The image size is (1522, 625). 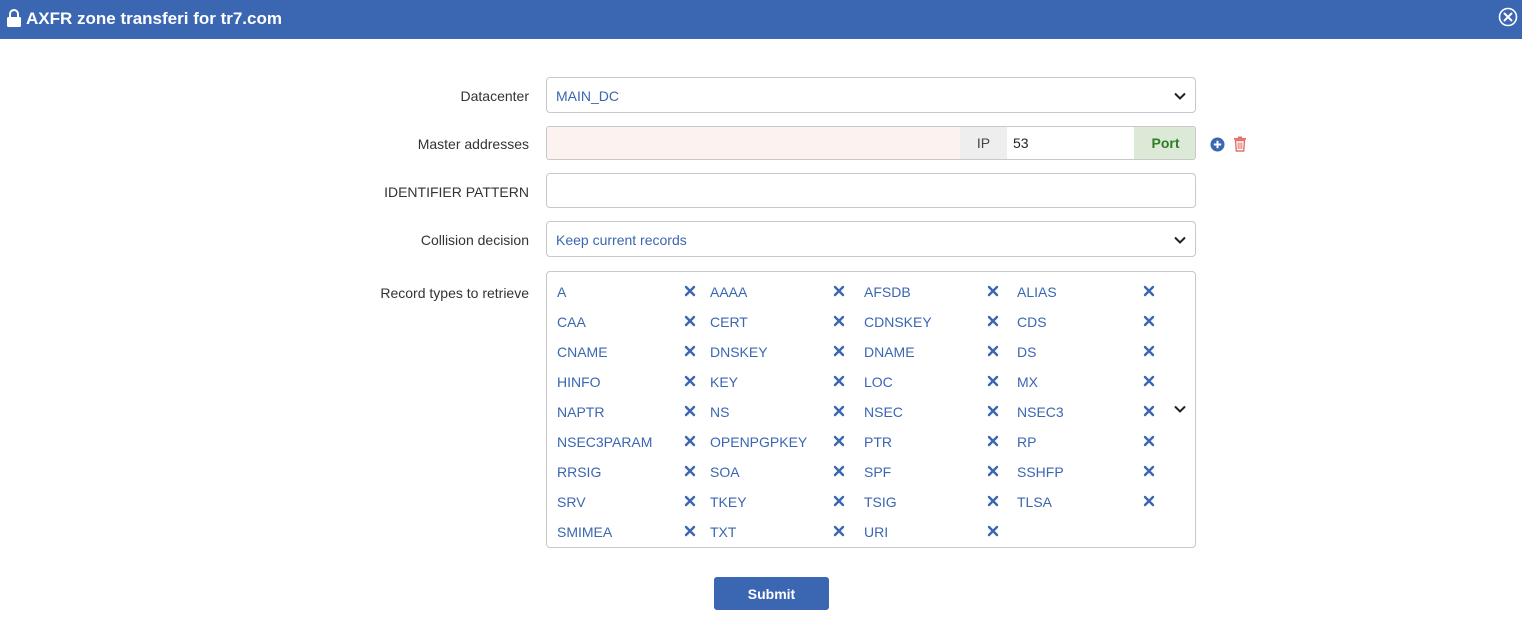 I want to click on record-type-label: NSEC3, so click(x=1040, y=412).